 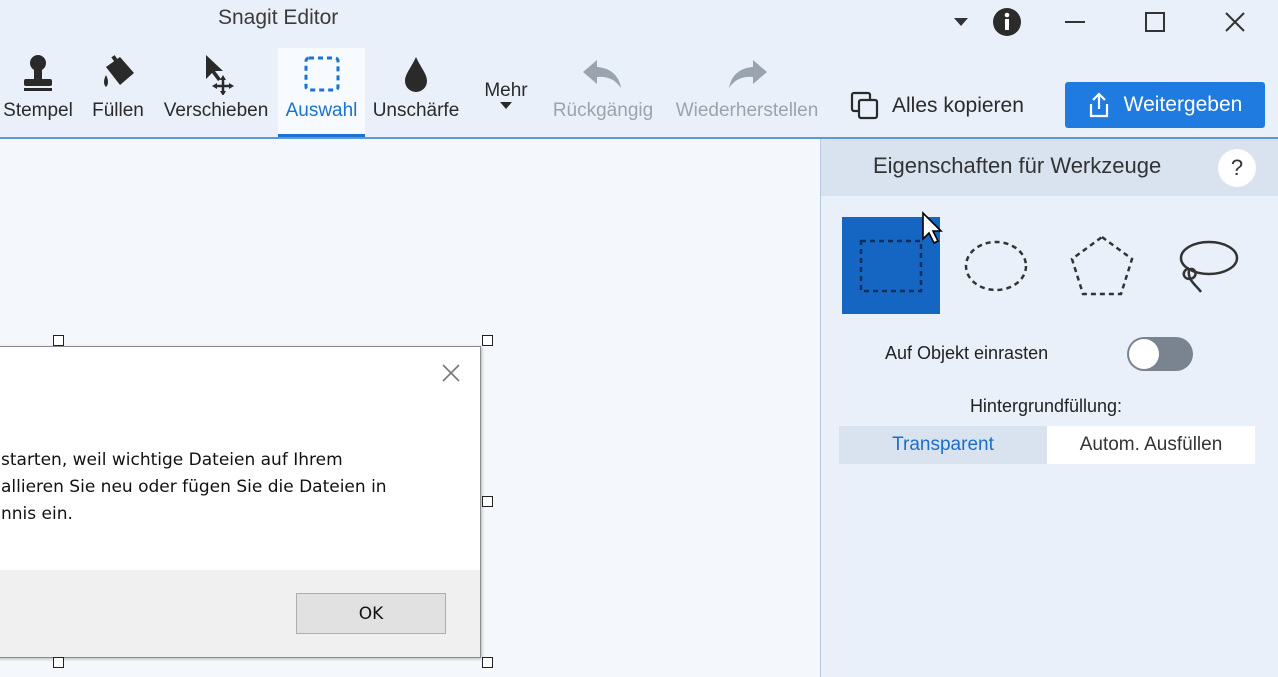 I want to click on tool-move: Verschieben, so click(x=216, y=92).